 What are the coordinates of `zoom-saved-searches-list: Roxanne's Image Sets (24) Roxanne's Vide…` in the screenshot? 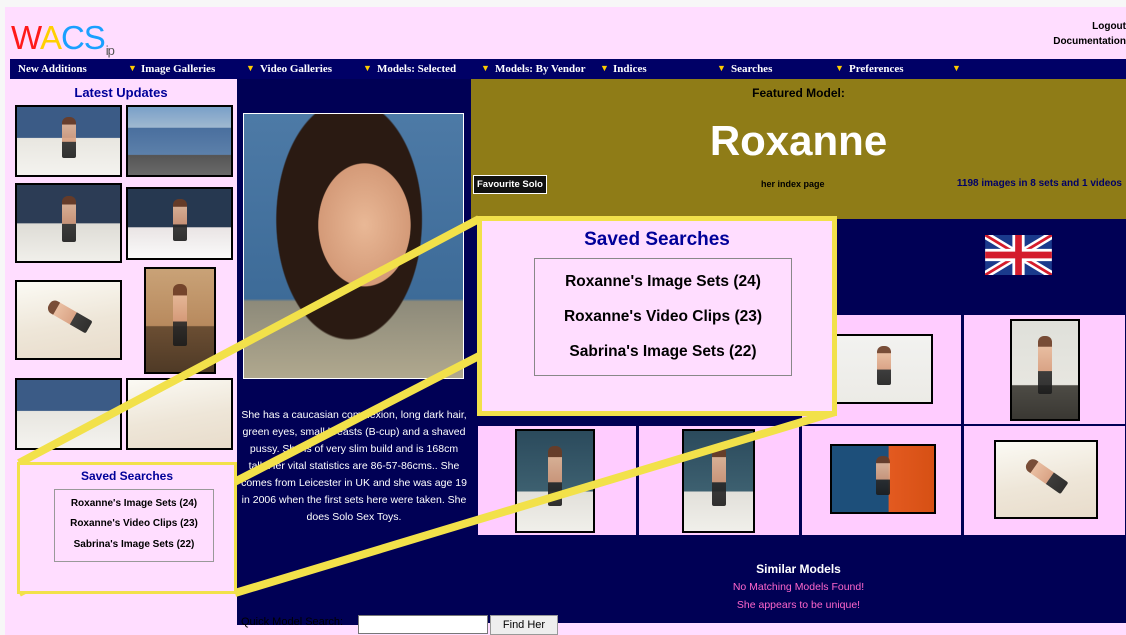 It's located at (663, 317).